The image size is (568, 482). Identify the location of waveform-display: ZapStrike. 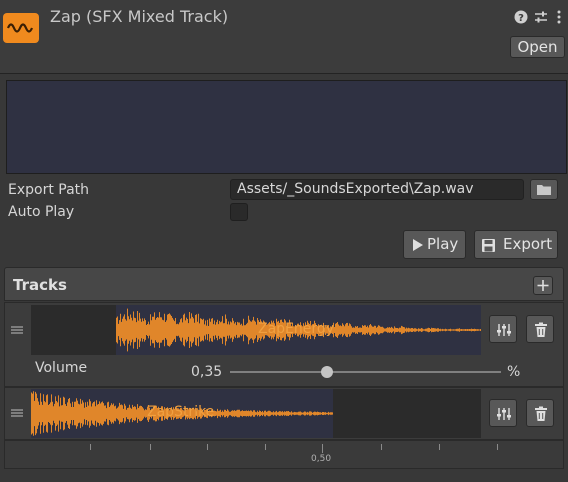
(182, 413).